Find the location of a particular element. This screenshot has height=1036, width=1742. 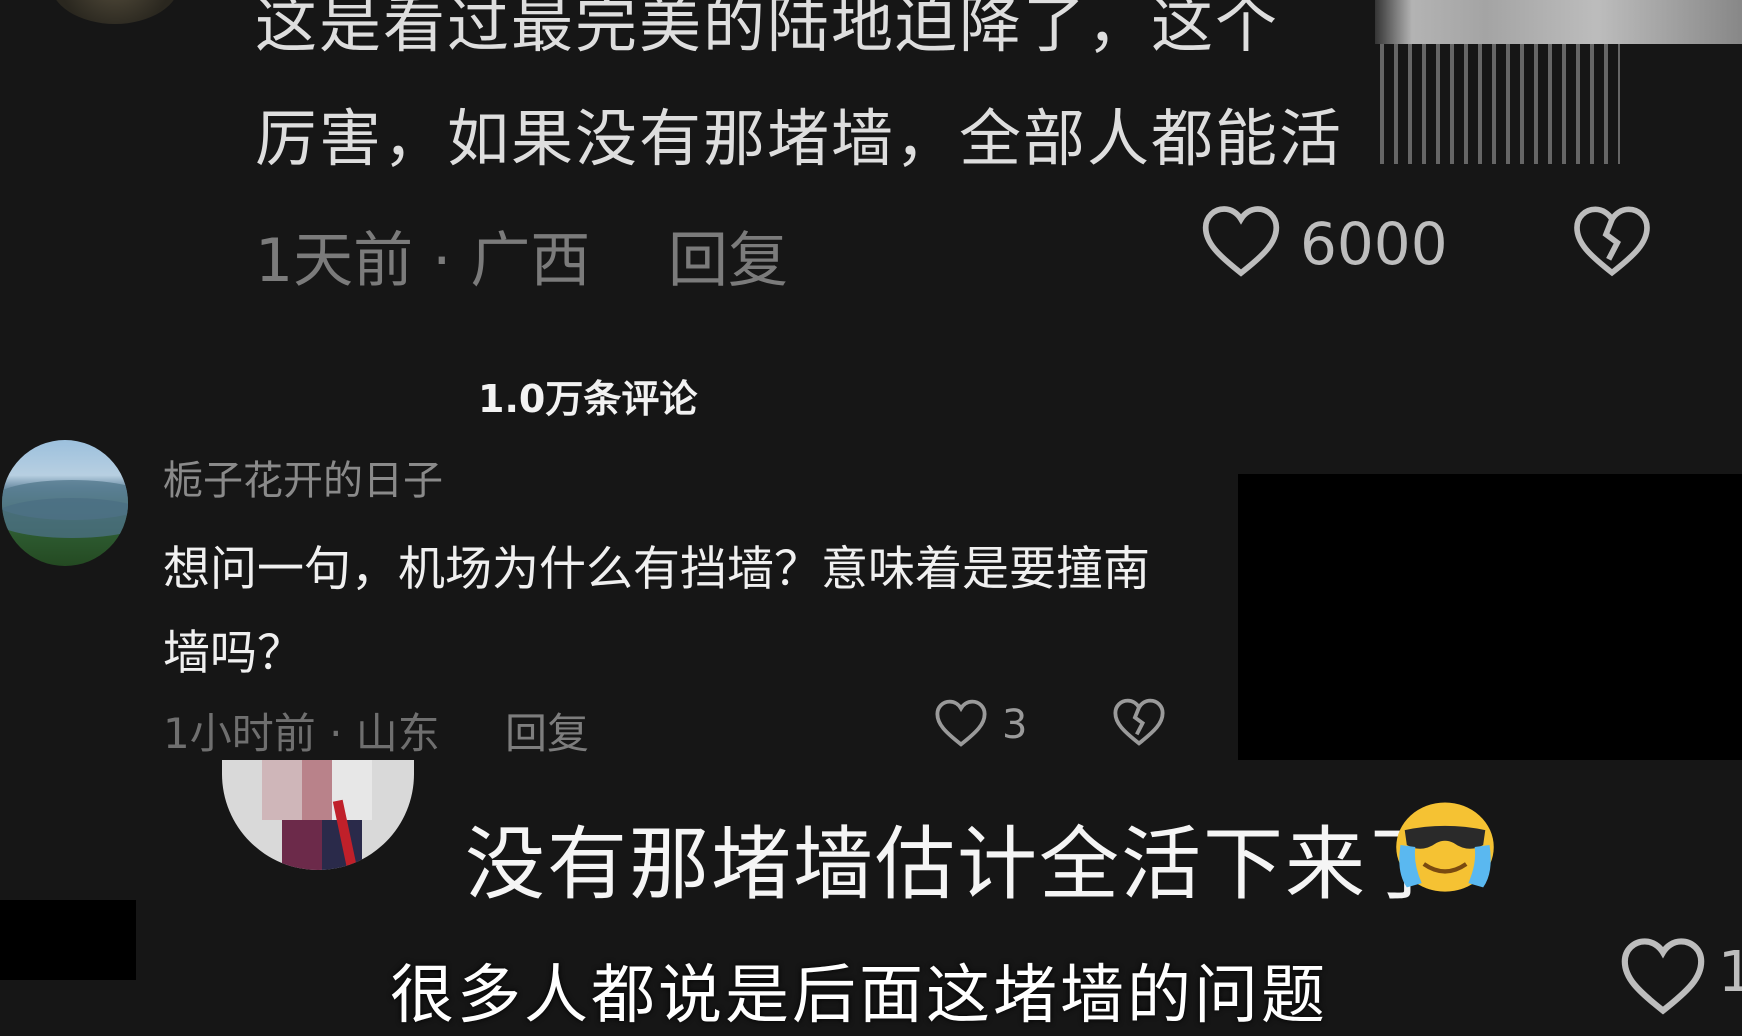

comment-like-count: 3 is located at coordinates (1015, 725).